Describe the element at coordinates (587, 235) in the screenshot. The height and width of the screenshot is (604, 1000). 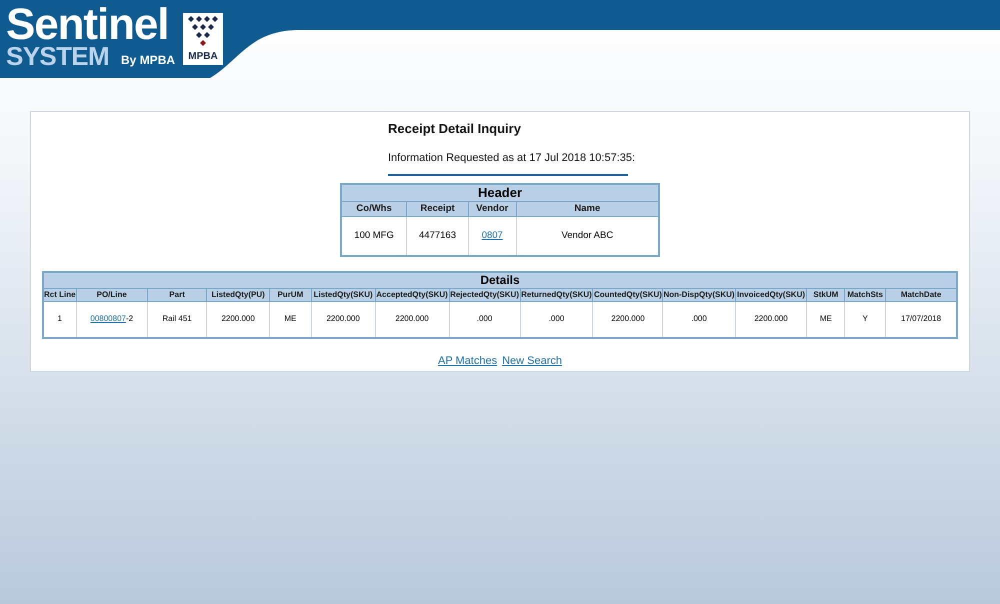
I see `cell-text: Vendor ABC` at that location.